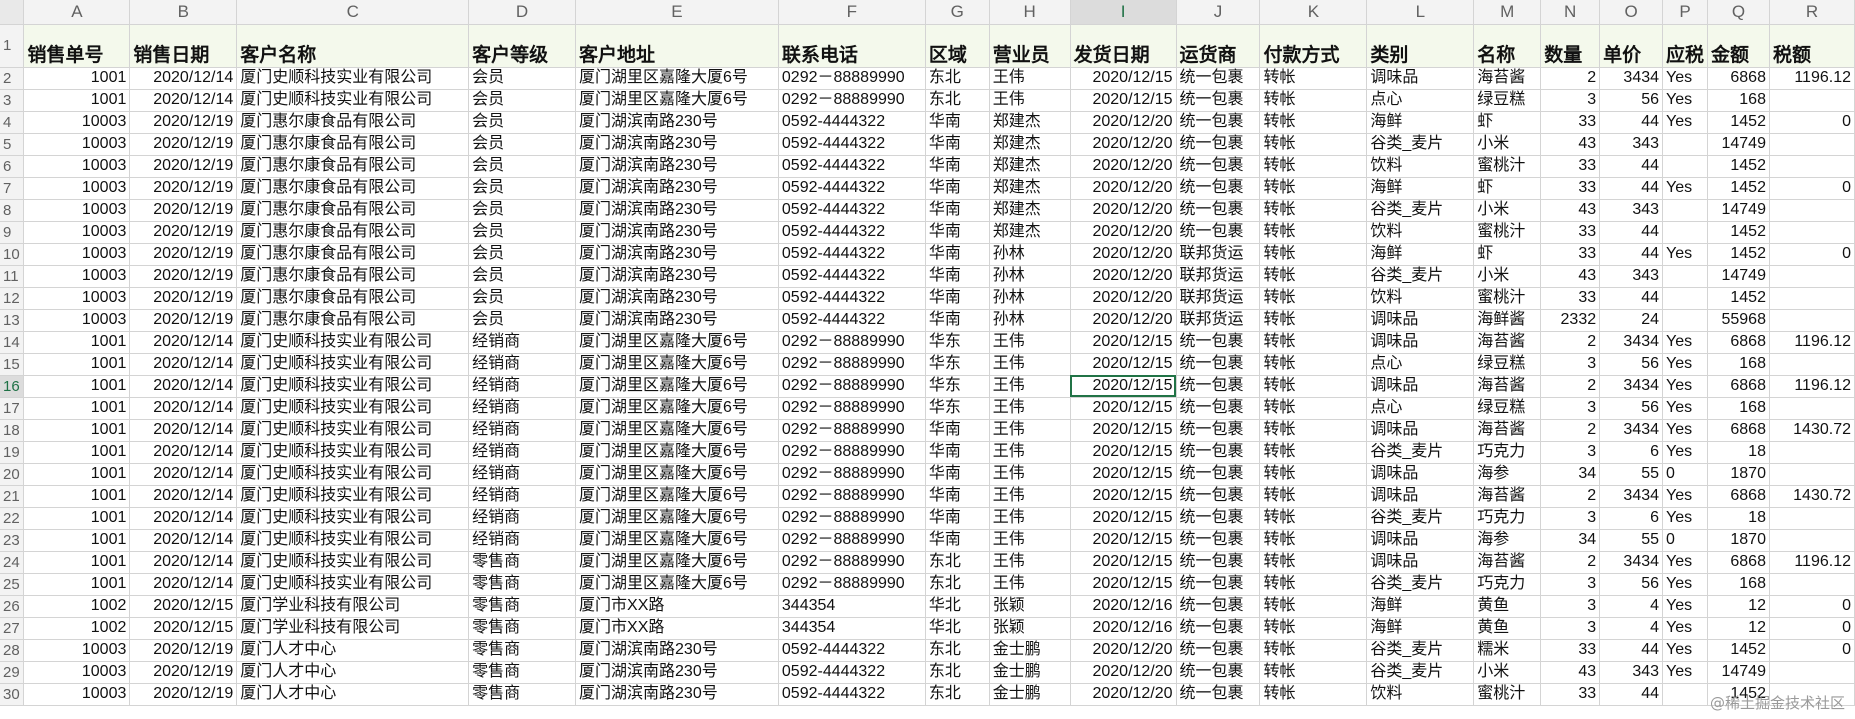 The width and height of the screenshot is (1855, 719). What do you see at coordinates (1420, 342) in the screenshot?
I see `data-cell: 调味品` at bounding box center [1420, 342].